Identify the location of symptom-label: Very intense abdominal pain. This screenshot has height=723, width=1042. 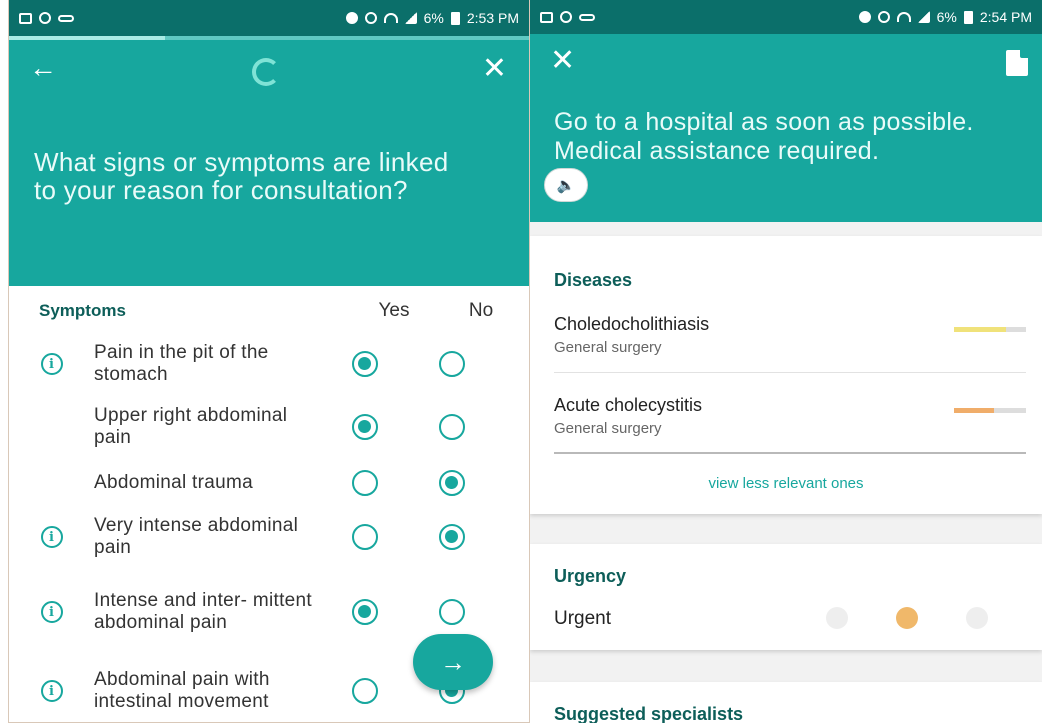
(196, 536).